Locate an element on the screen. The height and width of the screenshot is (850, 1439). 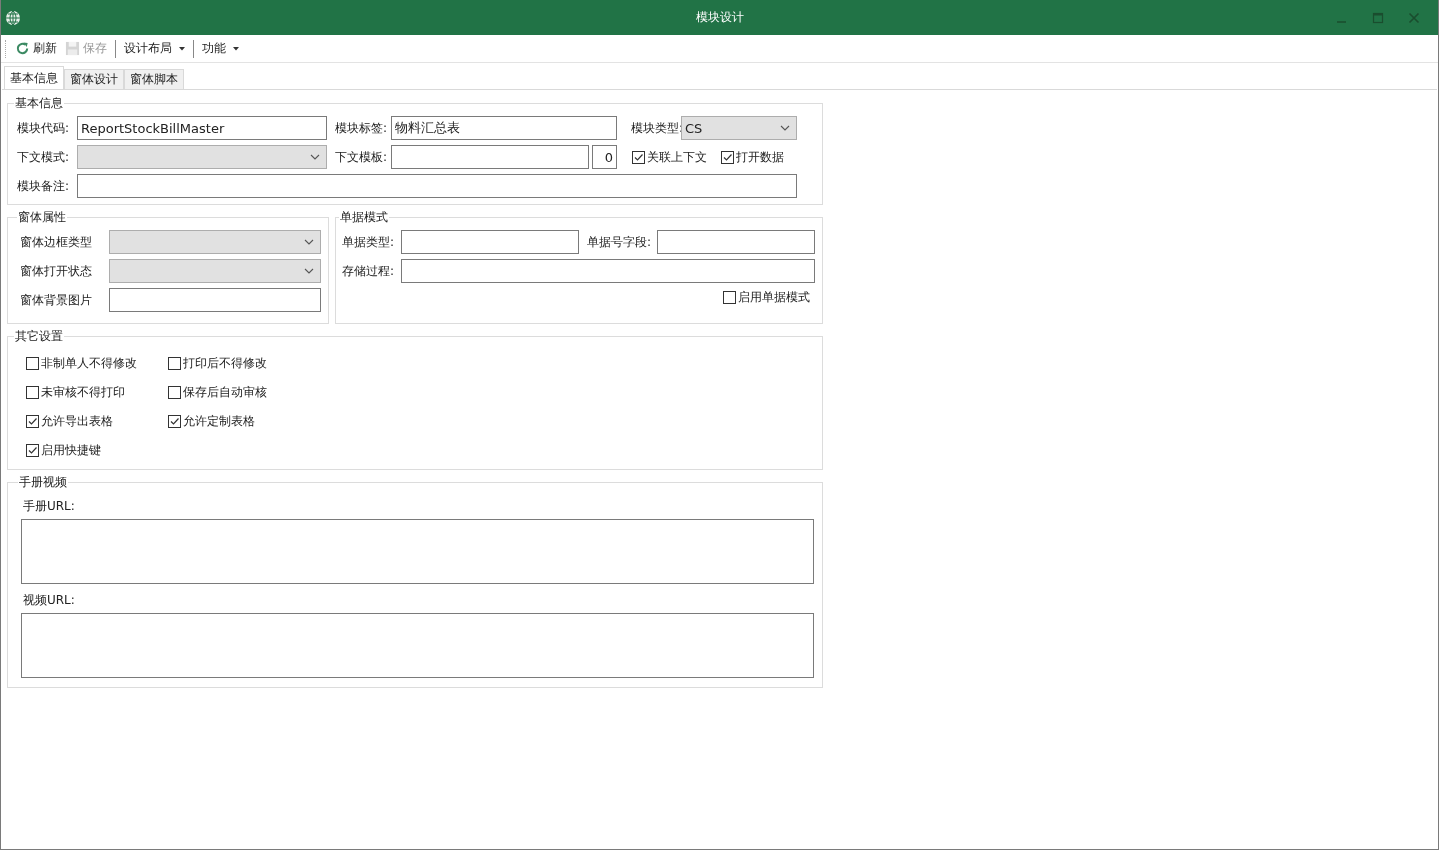
tab: 窗体脚本 is located at coordinates (154, 79).